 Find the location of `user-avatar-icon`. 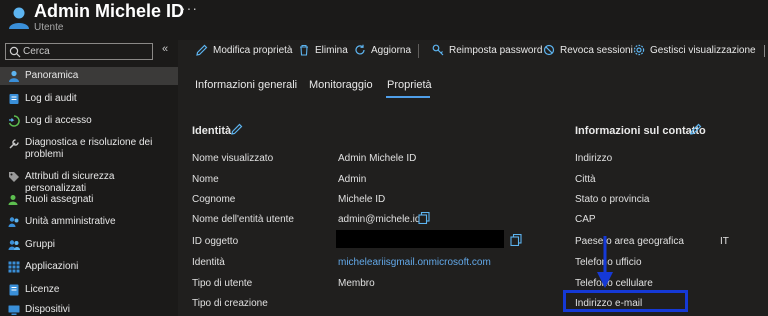

user-avatar-icon is located at coordinates (19, 18).